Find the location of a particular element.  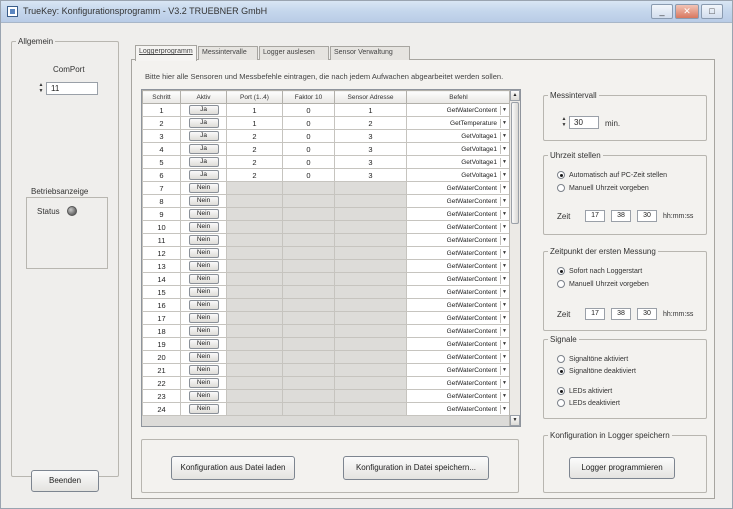

clock-second-input: 30 is located at coordinates (647, 216).